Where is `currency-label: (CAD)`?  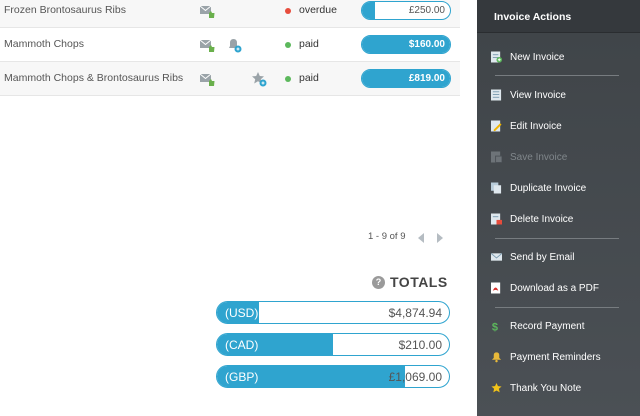
currency-label: (CAD) is located at coordinates (242, 345).